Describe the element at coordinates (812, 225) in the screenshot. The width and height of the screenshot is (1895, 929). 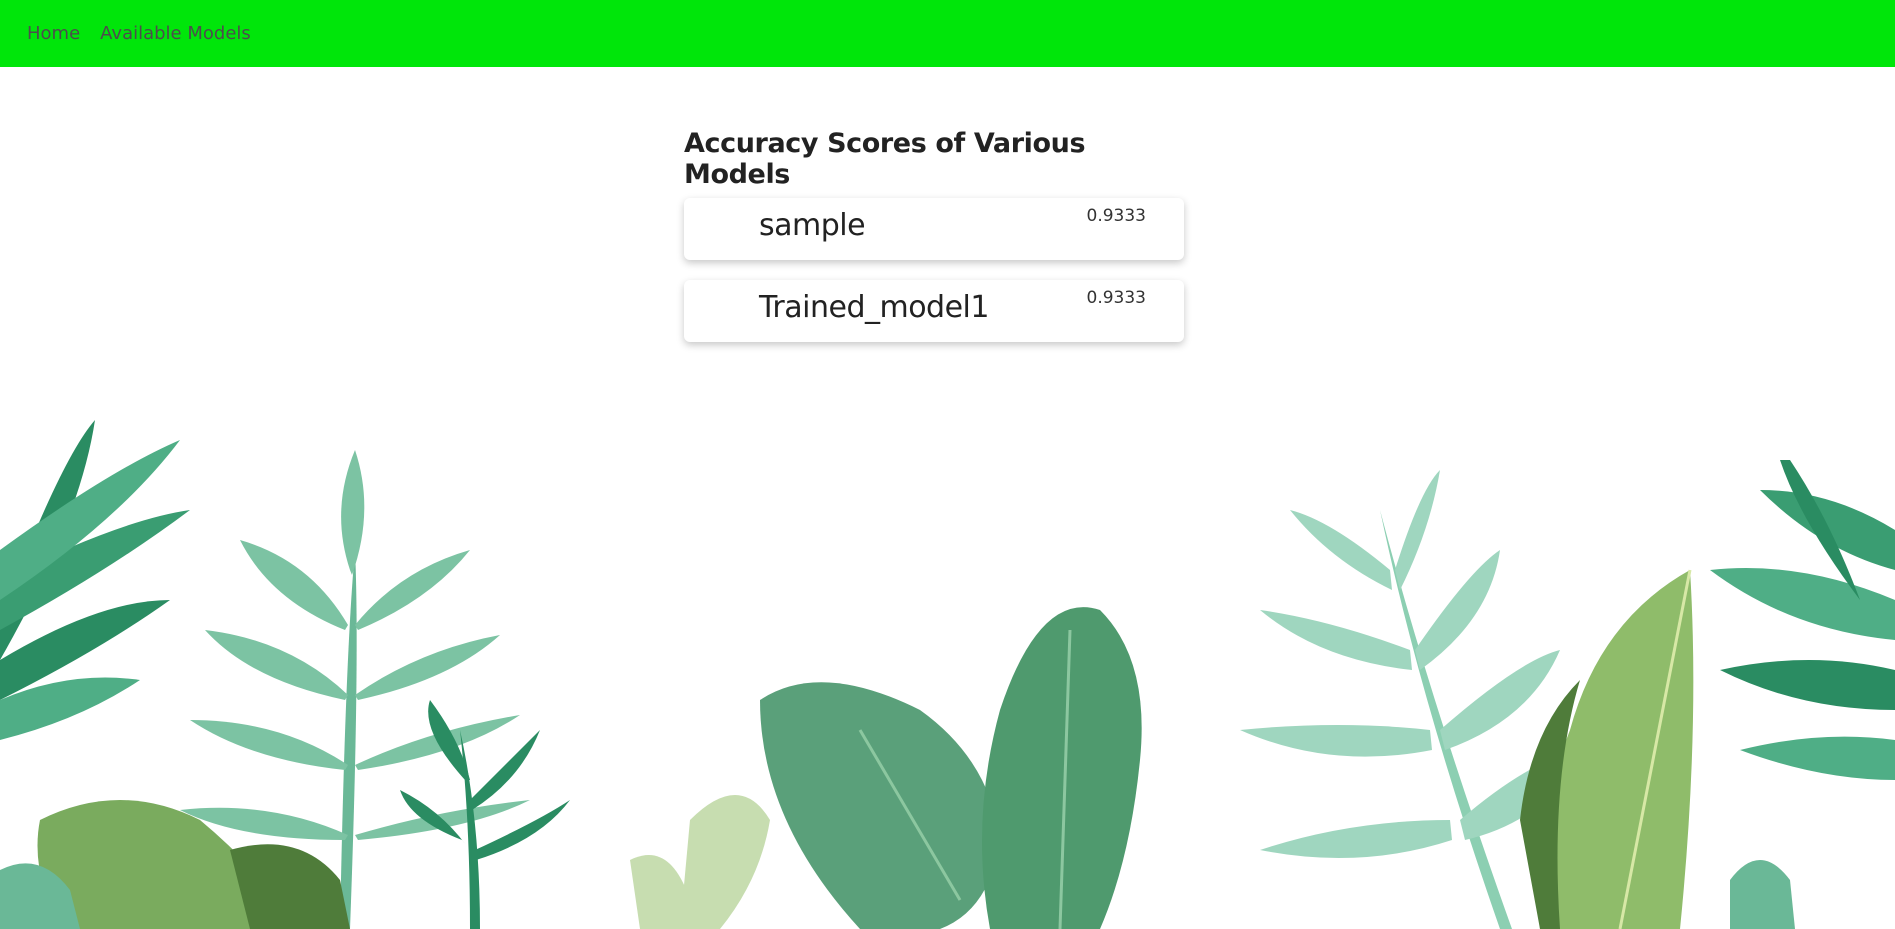
I see `model-name: sample` at that location.